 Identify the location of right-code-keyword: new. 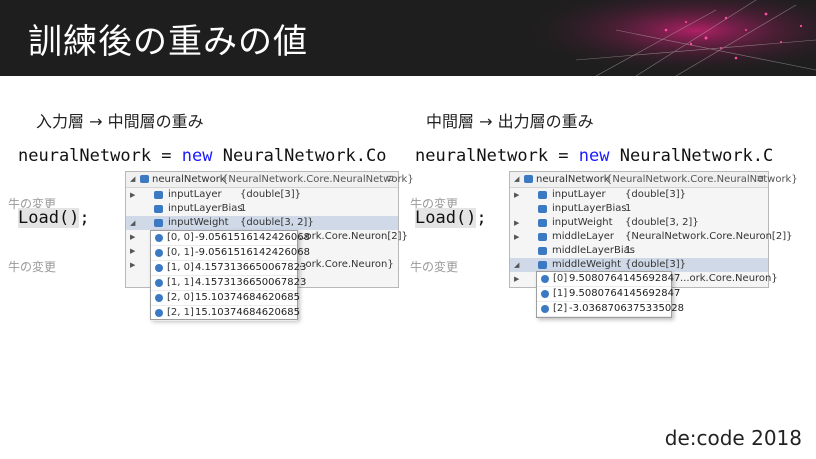
(594, 156).